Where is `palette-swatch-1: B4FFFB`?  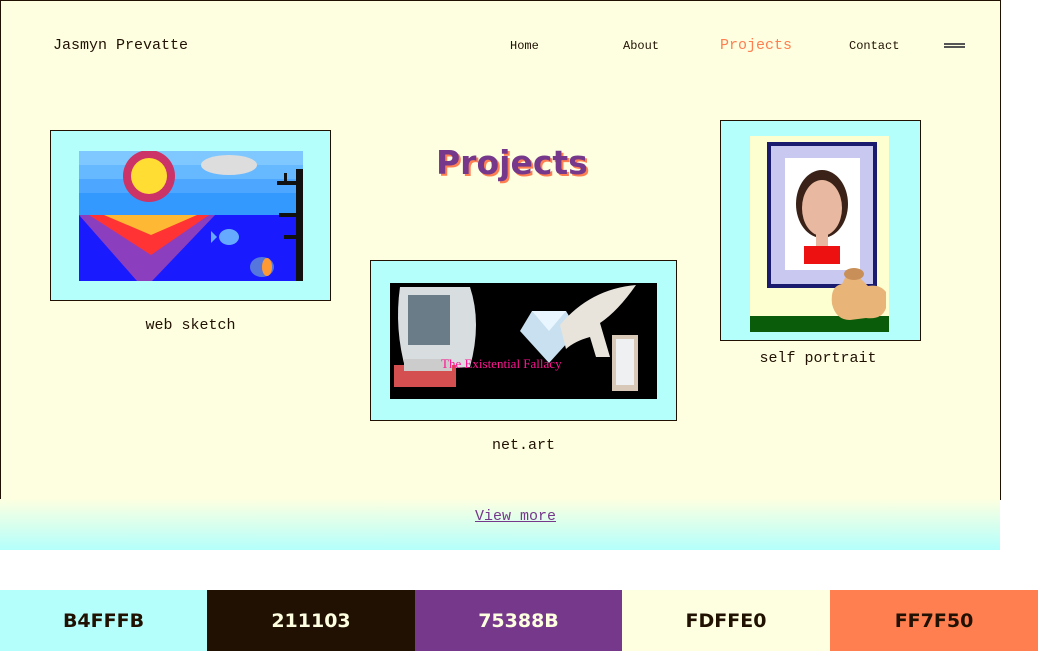 palette-swatch-1: B4FFFB is located at coordinates (103, 620).